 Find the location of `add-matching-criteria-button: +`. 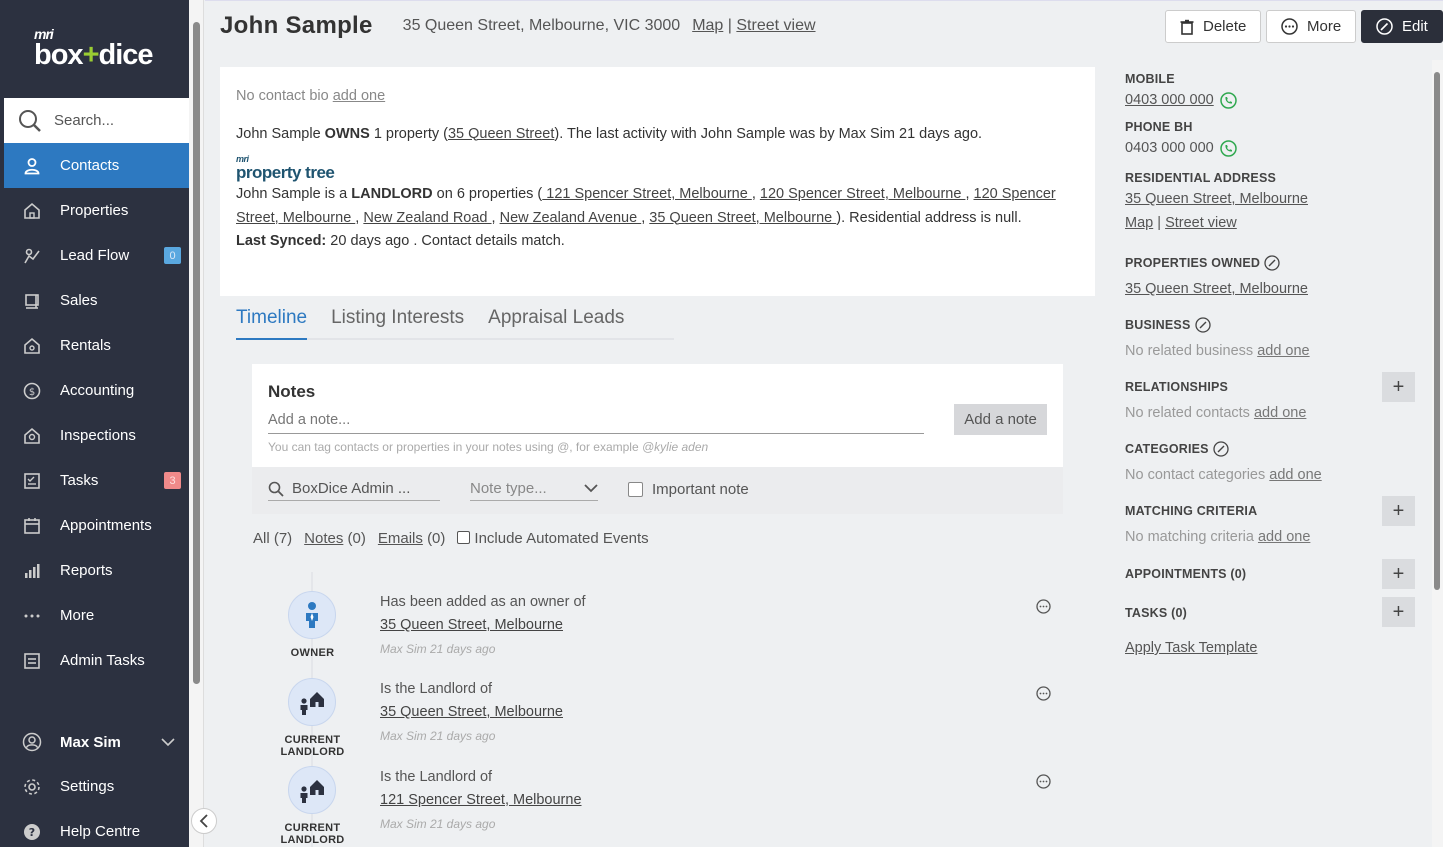

add-matching-criteria-button: + is located at coordinates (1398, 511).